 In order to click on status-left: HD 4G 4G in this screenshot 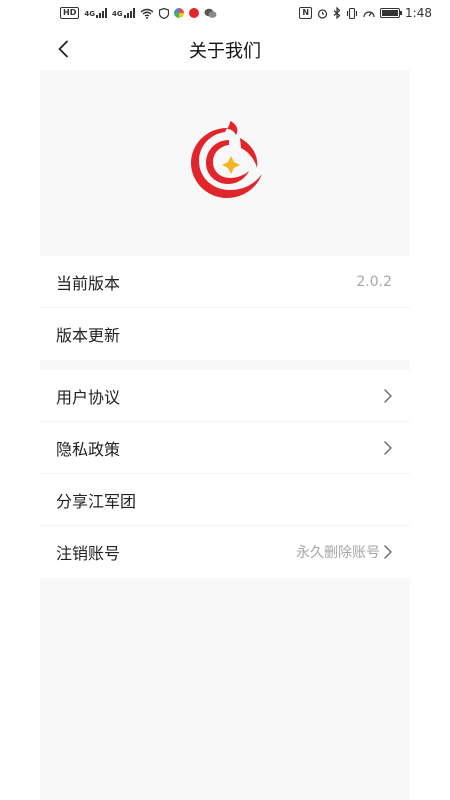, I will do `click(138, 13)`.